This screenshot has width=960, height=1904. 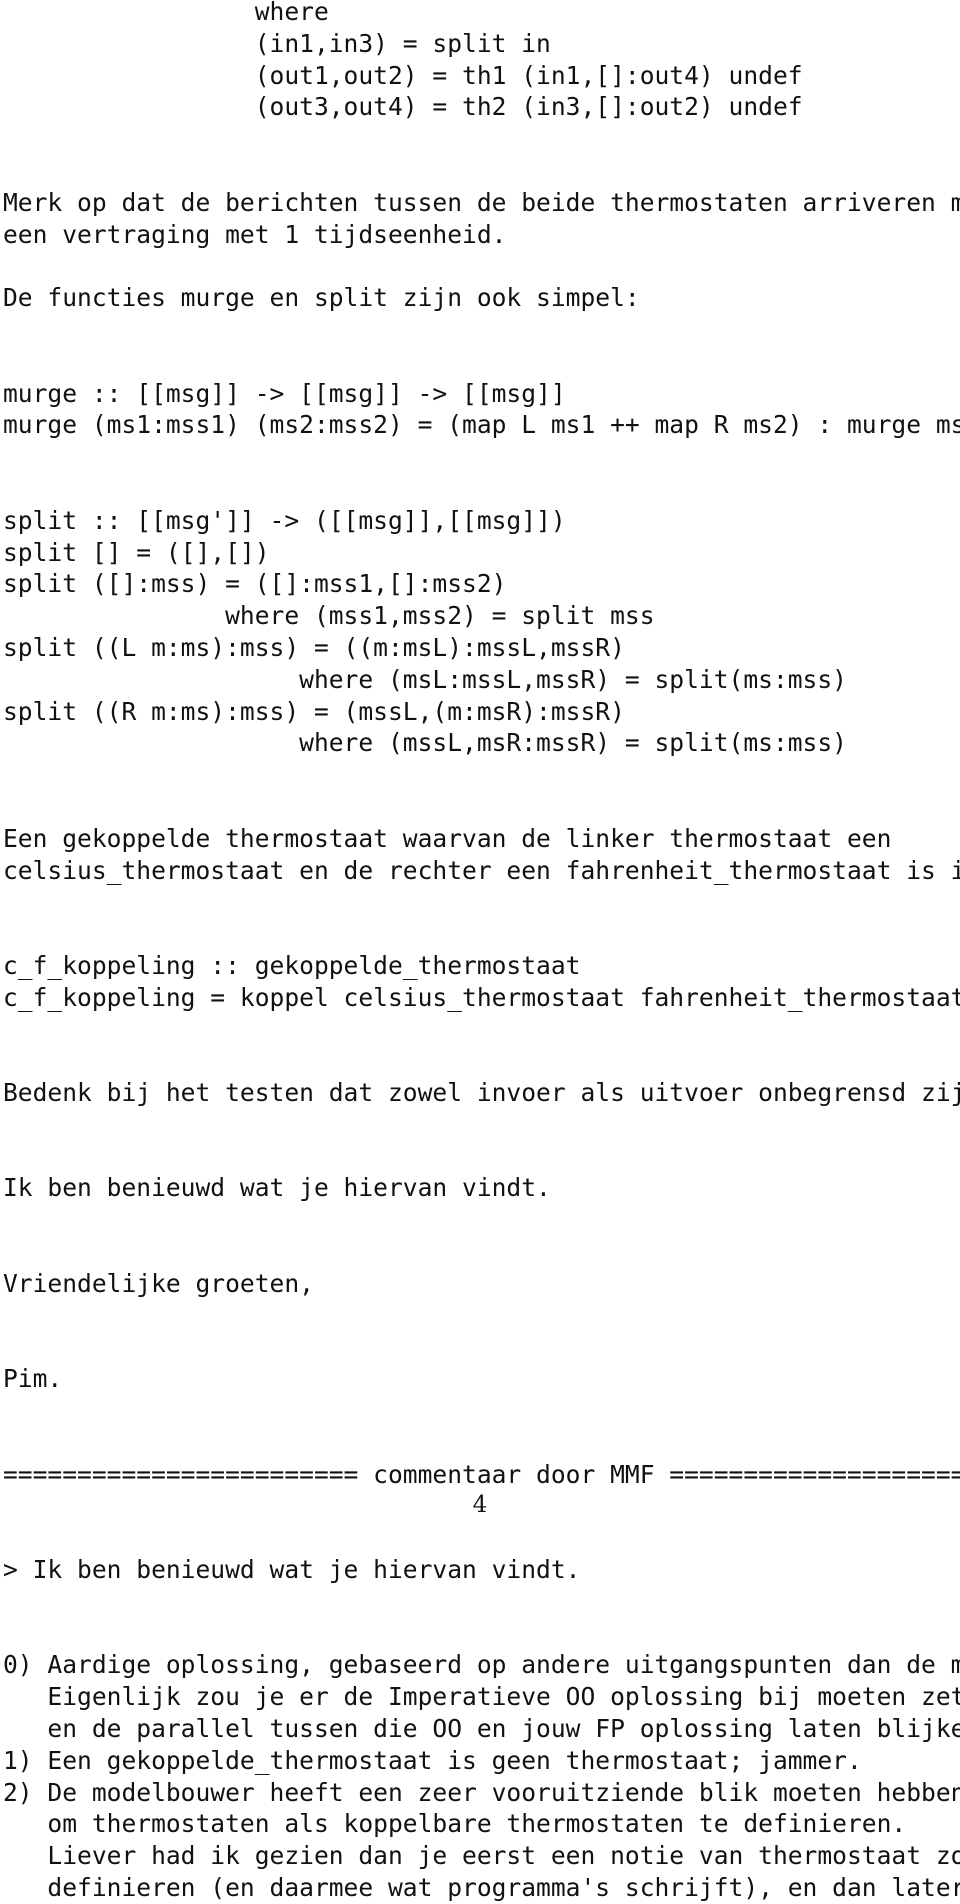 I want to click on text-line: > Ik ben benieuwd wat je hiervan vindt., so click(x=292, y=1570).